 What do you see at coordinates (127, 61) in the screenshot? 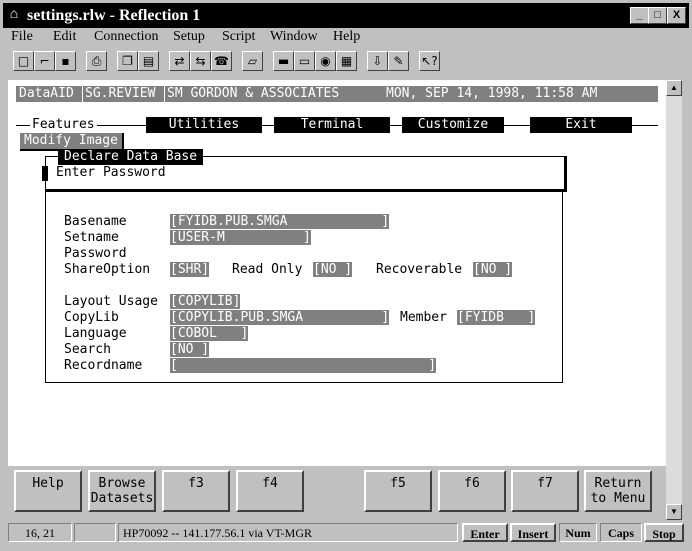
I see `copy-icon: ❐` at bounding box center [127, 61].